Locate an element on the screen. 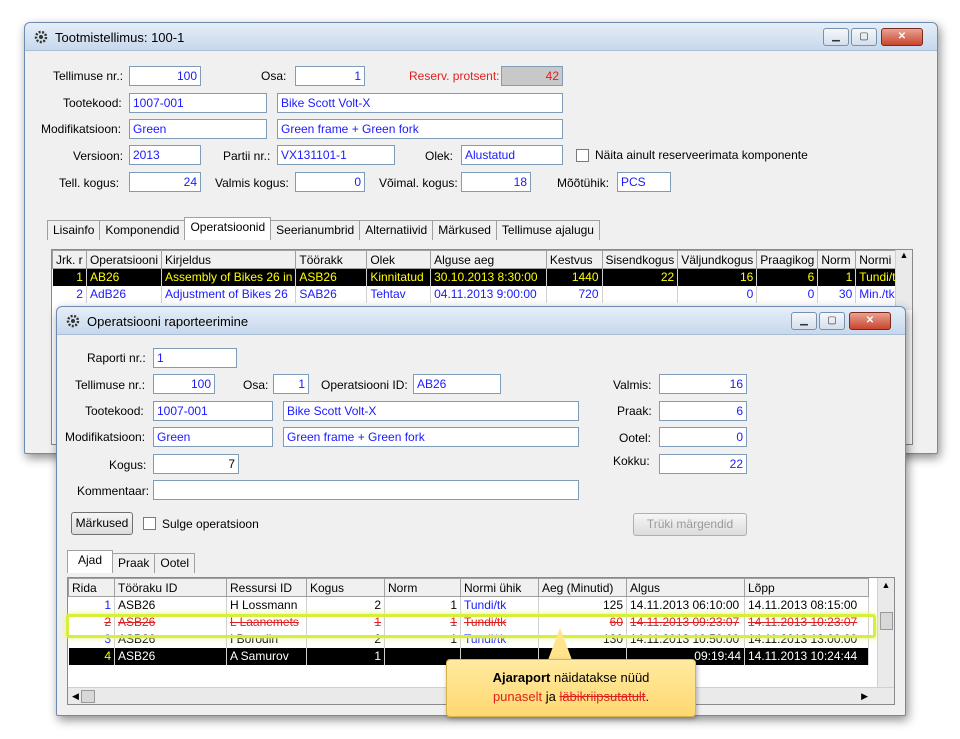  tab-ajad: Ajad is located at coordinates (90, 561).